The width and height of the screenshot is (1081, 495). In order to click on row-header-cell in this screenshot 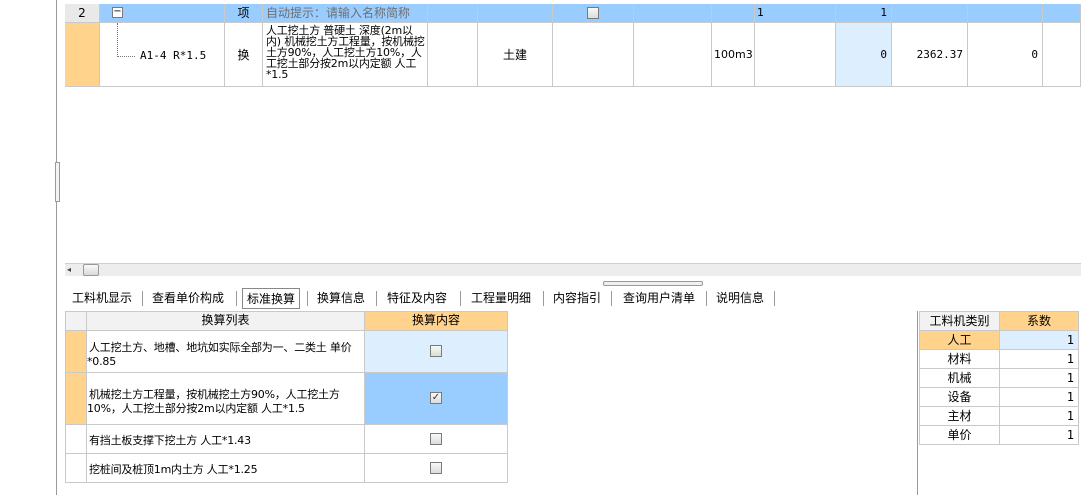, I will do `click(82, 55)`.